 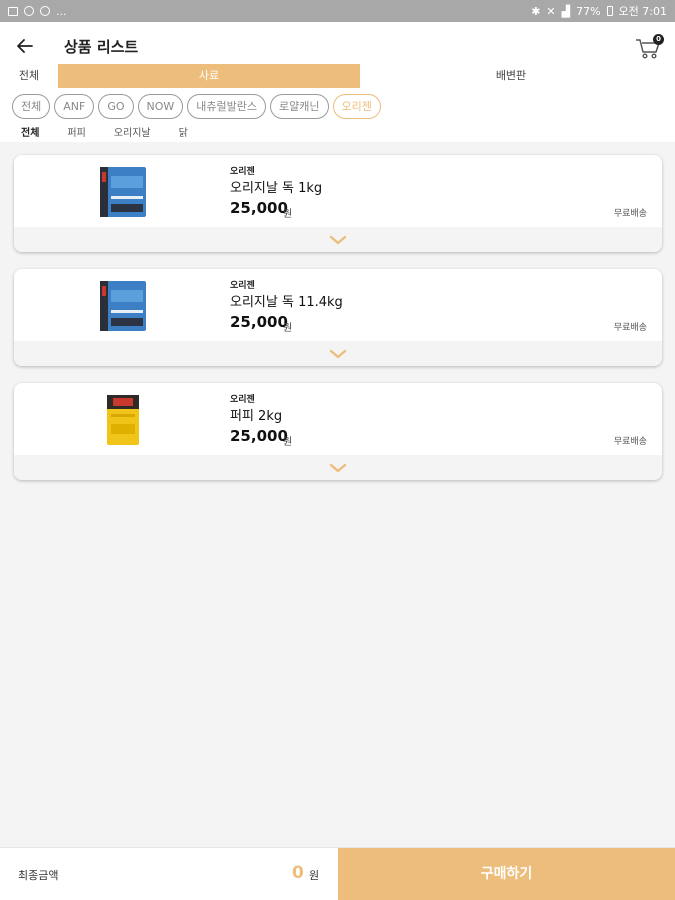 What do you see at coordinates (338, 203) in the screenshot?
I see `product-card: 오리젠 오리지날 독 1kg 25,000 원 무료배송` at bounding box center [338, 203].